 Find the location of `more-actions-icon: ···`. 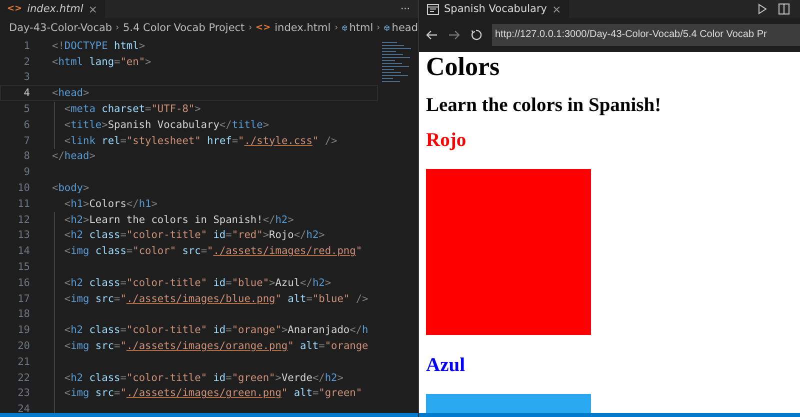

more-actions-icon: ··· is located at coordinates (405, 9).